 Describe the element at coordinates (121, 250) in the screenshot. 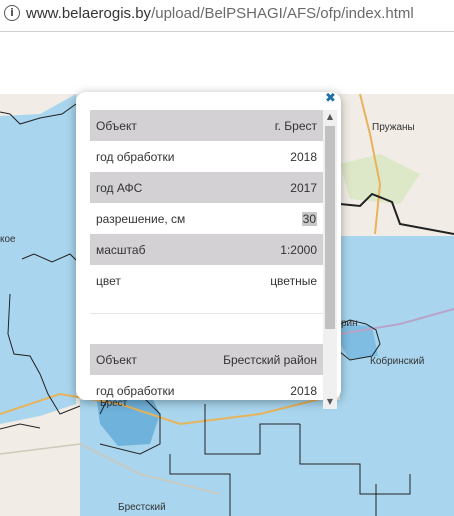

I see `row-key: масштаб` at that location.